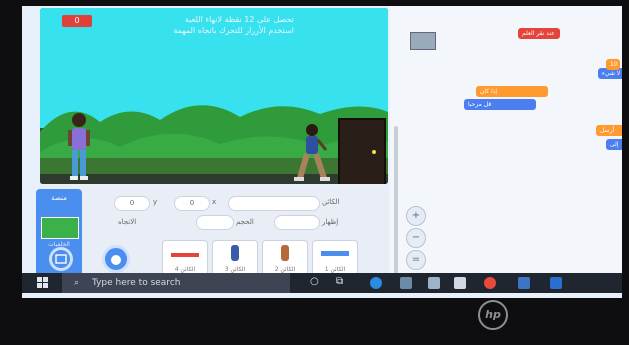  What do you see at coordinates (416, 216) in the screenshot?
I see `zoom-in-button: +` at bounding box center [416, 216].